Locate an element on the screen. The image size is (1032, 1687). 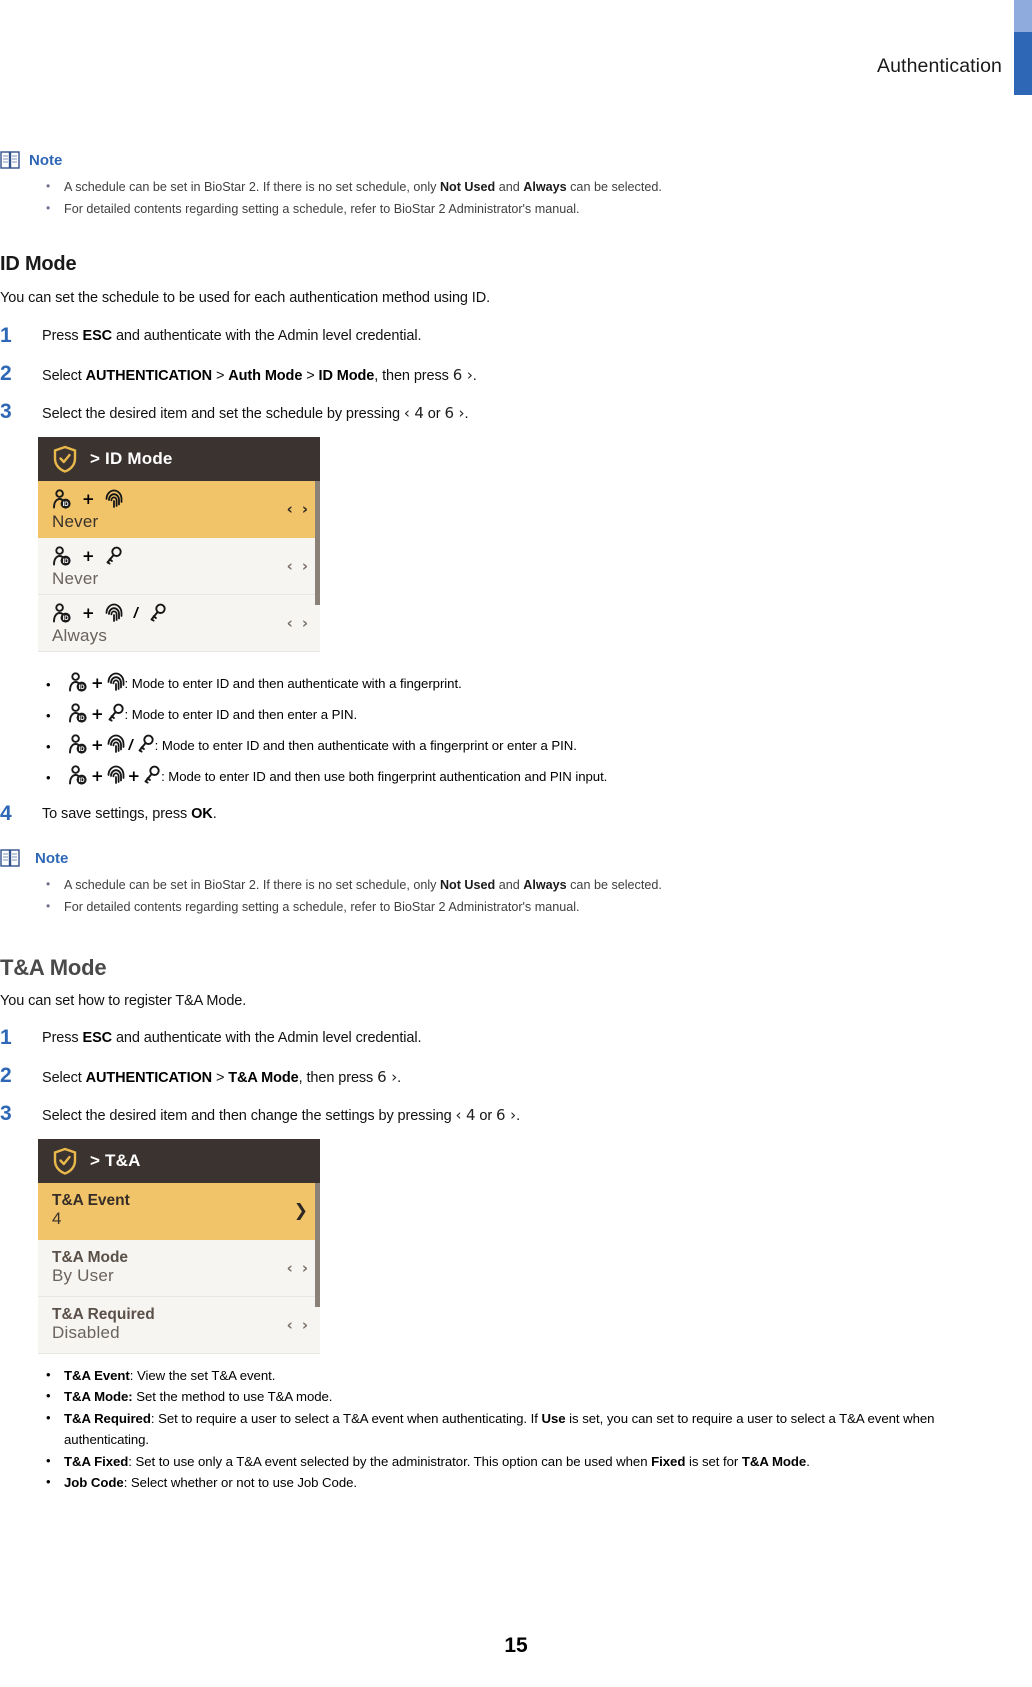
device-title-text: > T&A is located at coordinates (115, 1160).